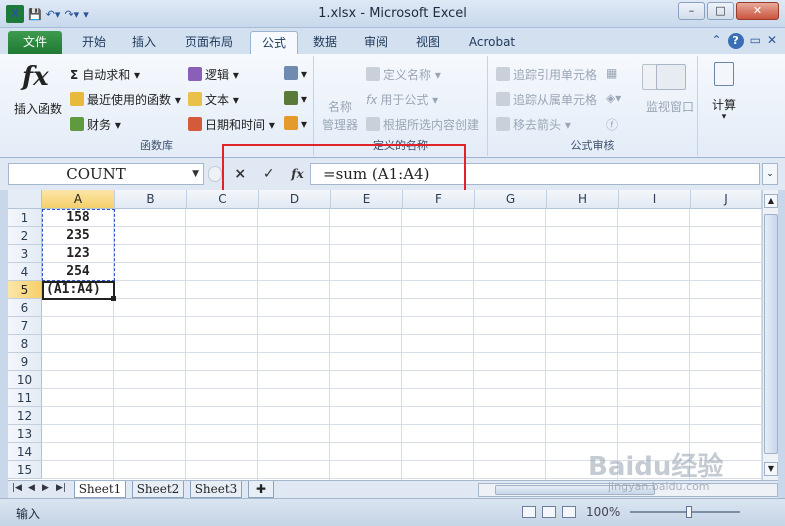 Image resolution: width=785 pixels, height=526 pixels. What do you see at coordinates (231, 124) in the screenshot?
I see `datetime-button: 日期和时间 ▾` at bounding box center [231, 124].